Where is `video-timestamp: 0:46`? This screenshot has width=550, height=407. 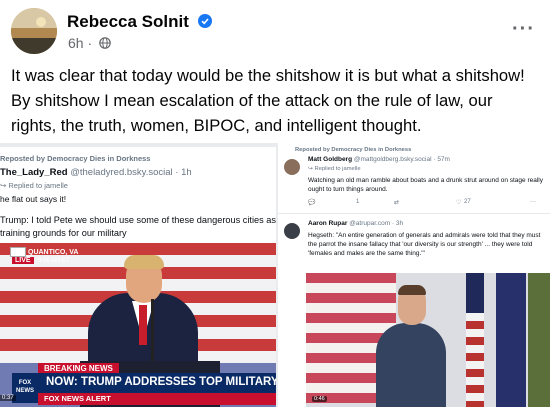
video-timestamp: 0:46 is located at coordinates (319, 399).